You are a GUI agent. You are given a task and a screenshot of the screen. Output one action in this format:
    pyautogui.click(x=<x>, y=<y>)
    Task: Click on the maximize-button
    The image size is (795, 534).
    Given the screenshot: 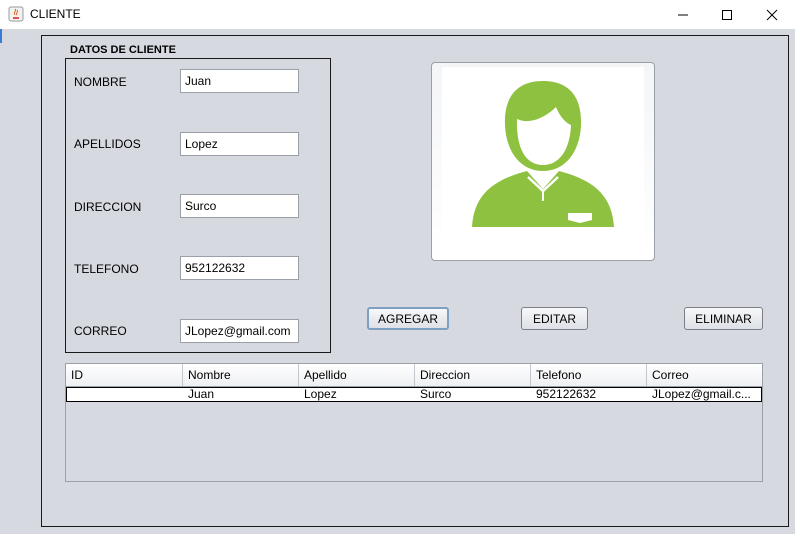 What is the action you would take?
    pyautogui.click(x=727, y=14)
    